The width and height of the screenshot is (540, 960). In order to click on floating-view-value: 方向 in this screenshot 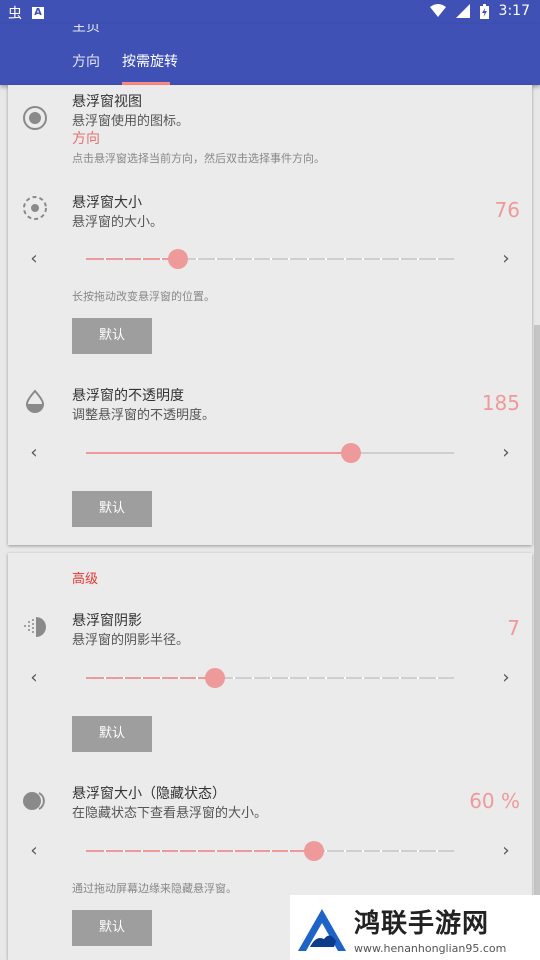, I will do `click(86, 138)`.